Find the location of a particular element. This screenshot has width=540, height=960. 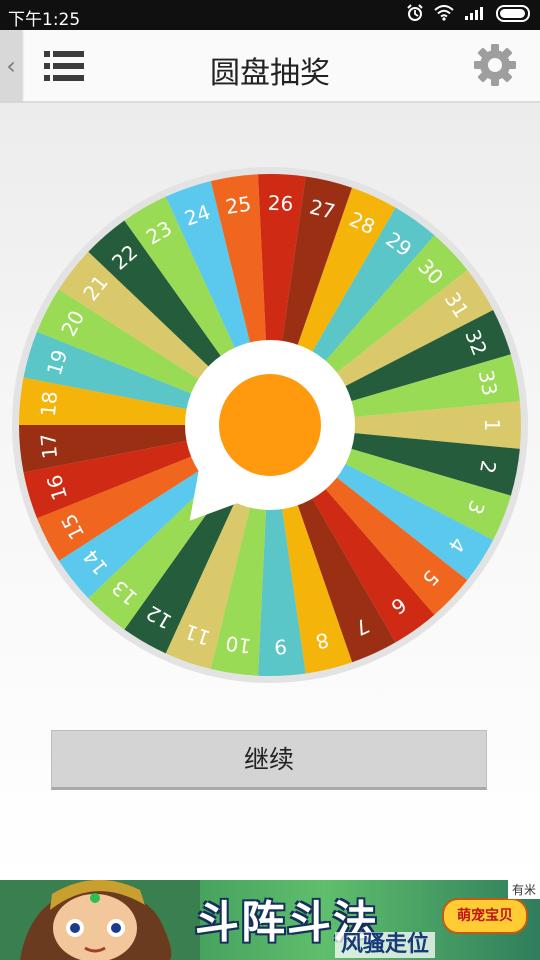

battery-icon is located at coordinates (513, 13).